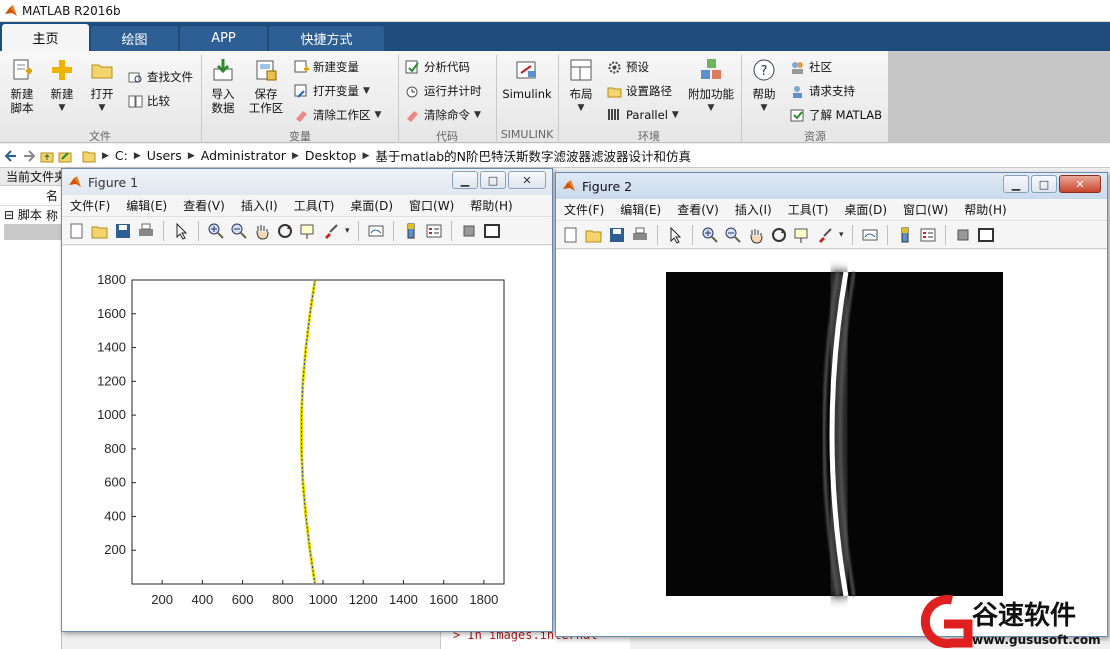 The image size is (1110, 649). Describe the element at coordinates (764, 86) in the screenshot. I see `help-button: ? 帮助 ▼` at that location.